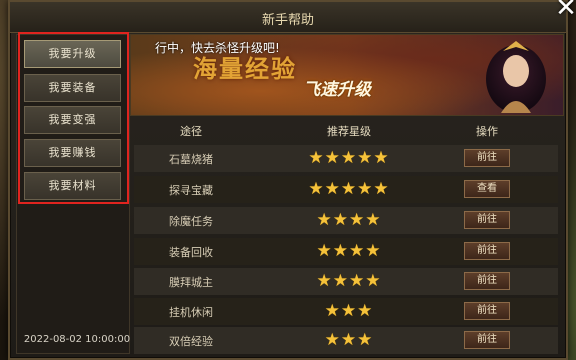 The image size is (576, 360). Describe the element at coordinates (191, 190) in the screenshot. I see `route-name: 探寻宝藏` at that location.